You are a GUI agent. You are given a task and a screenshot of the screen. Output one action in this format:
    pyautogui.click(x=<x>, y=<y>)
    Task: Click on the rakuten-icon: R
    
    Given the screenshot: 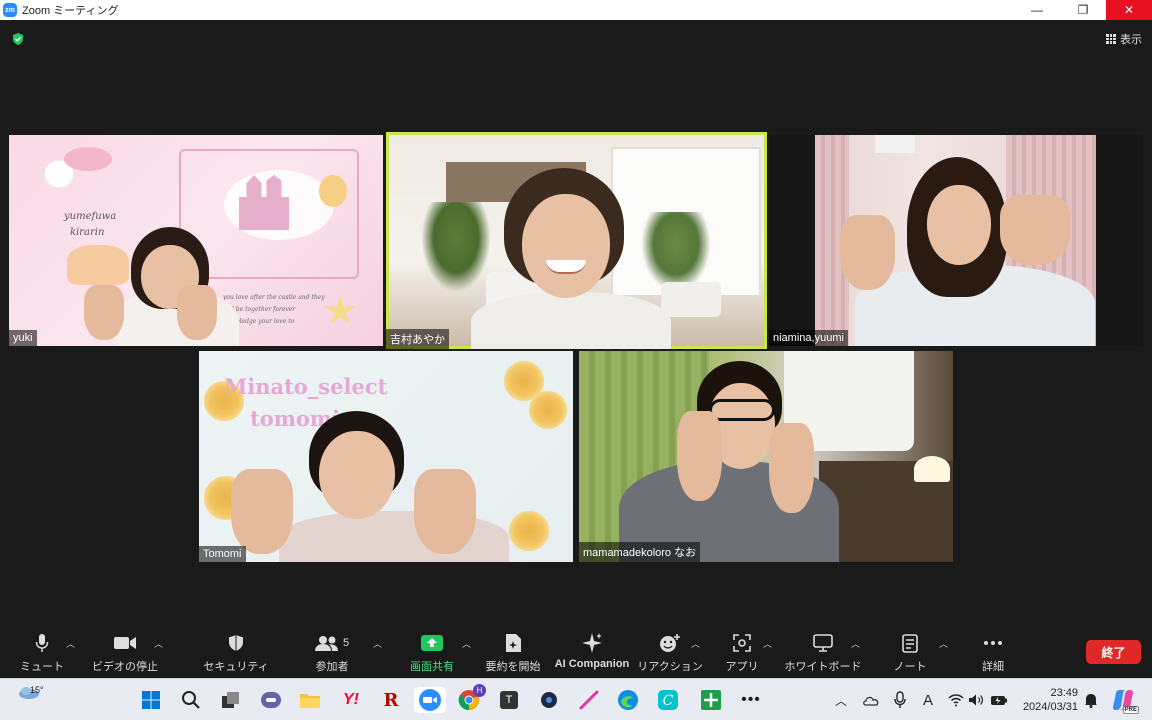 What is the action you would take?
    pyautogui.click(x=391, y=700)
    